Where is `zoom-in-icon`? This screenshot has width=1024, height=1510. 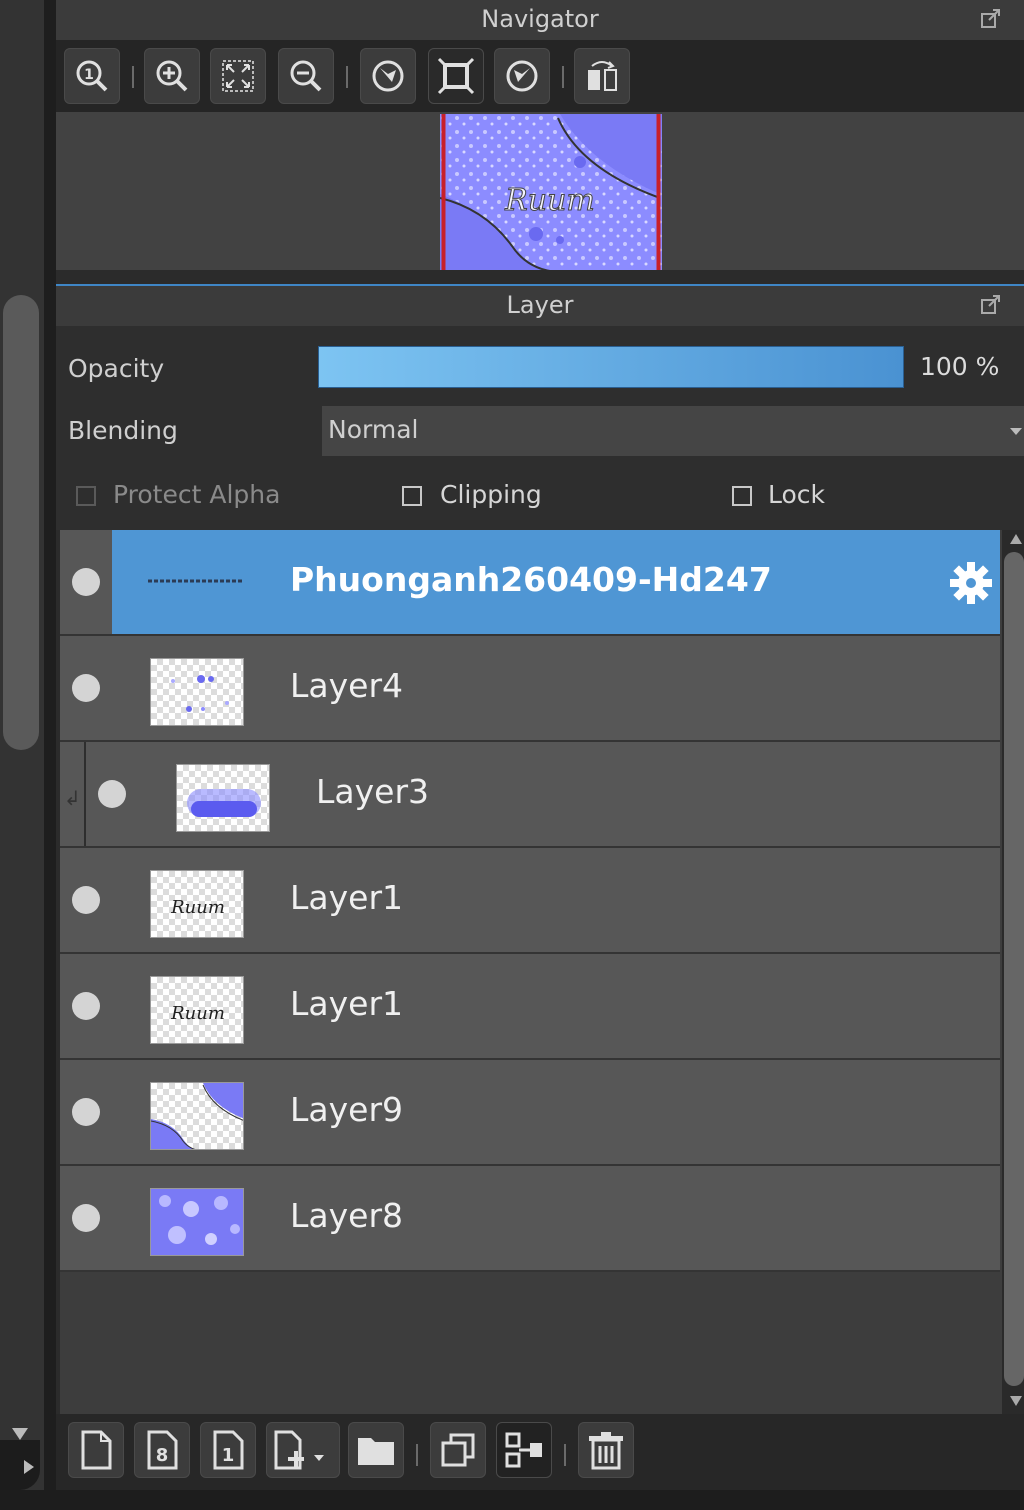 zoom-in-icon is located at coordinates (172, 76).